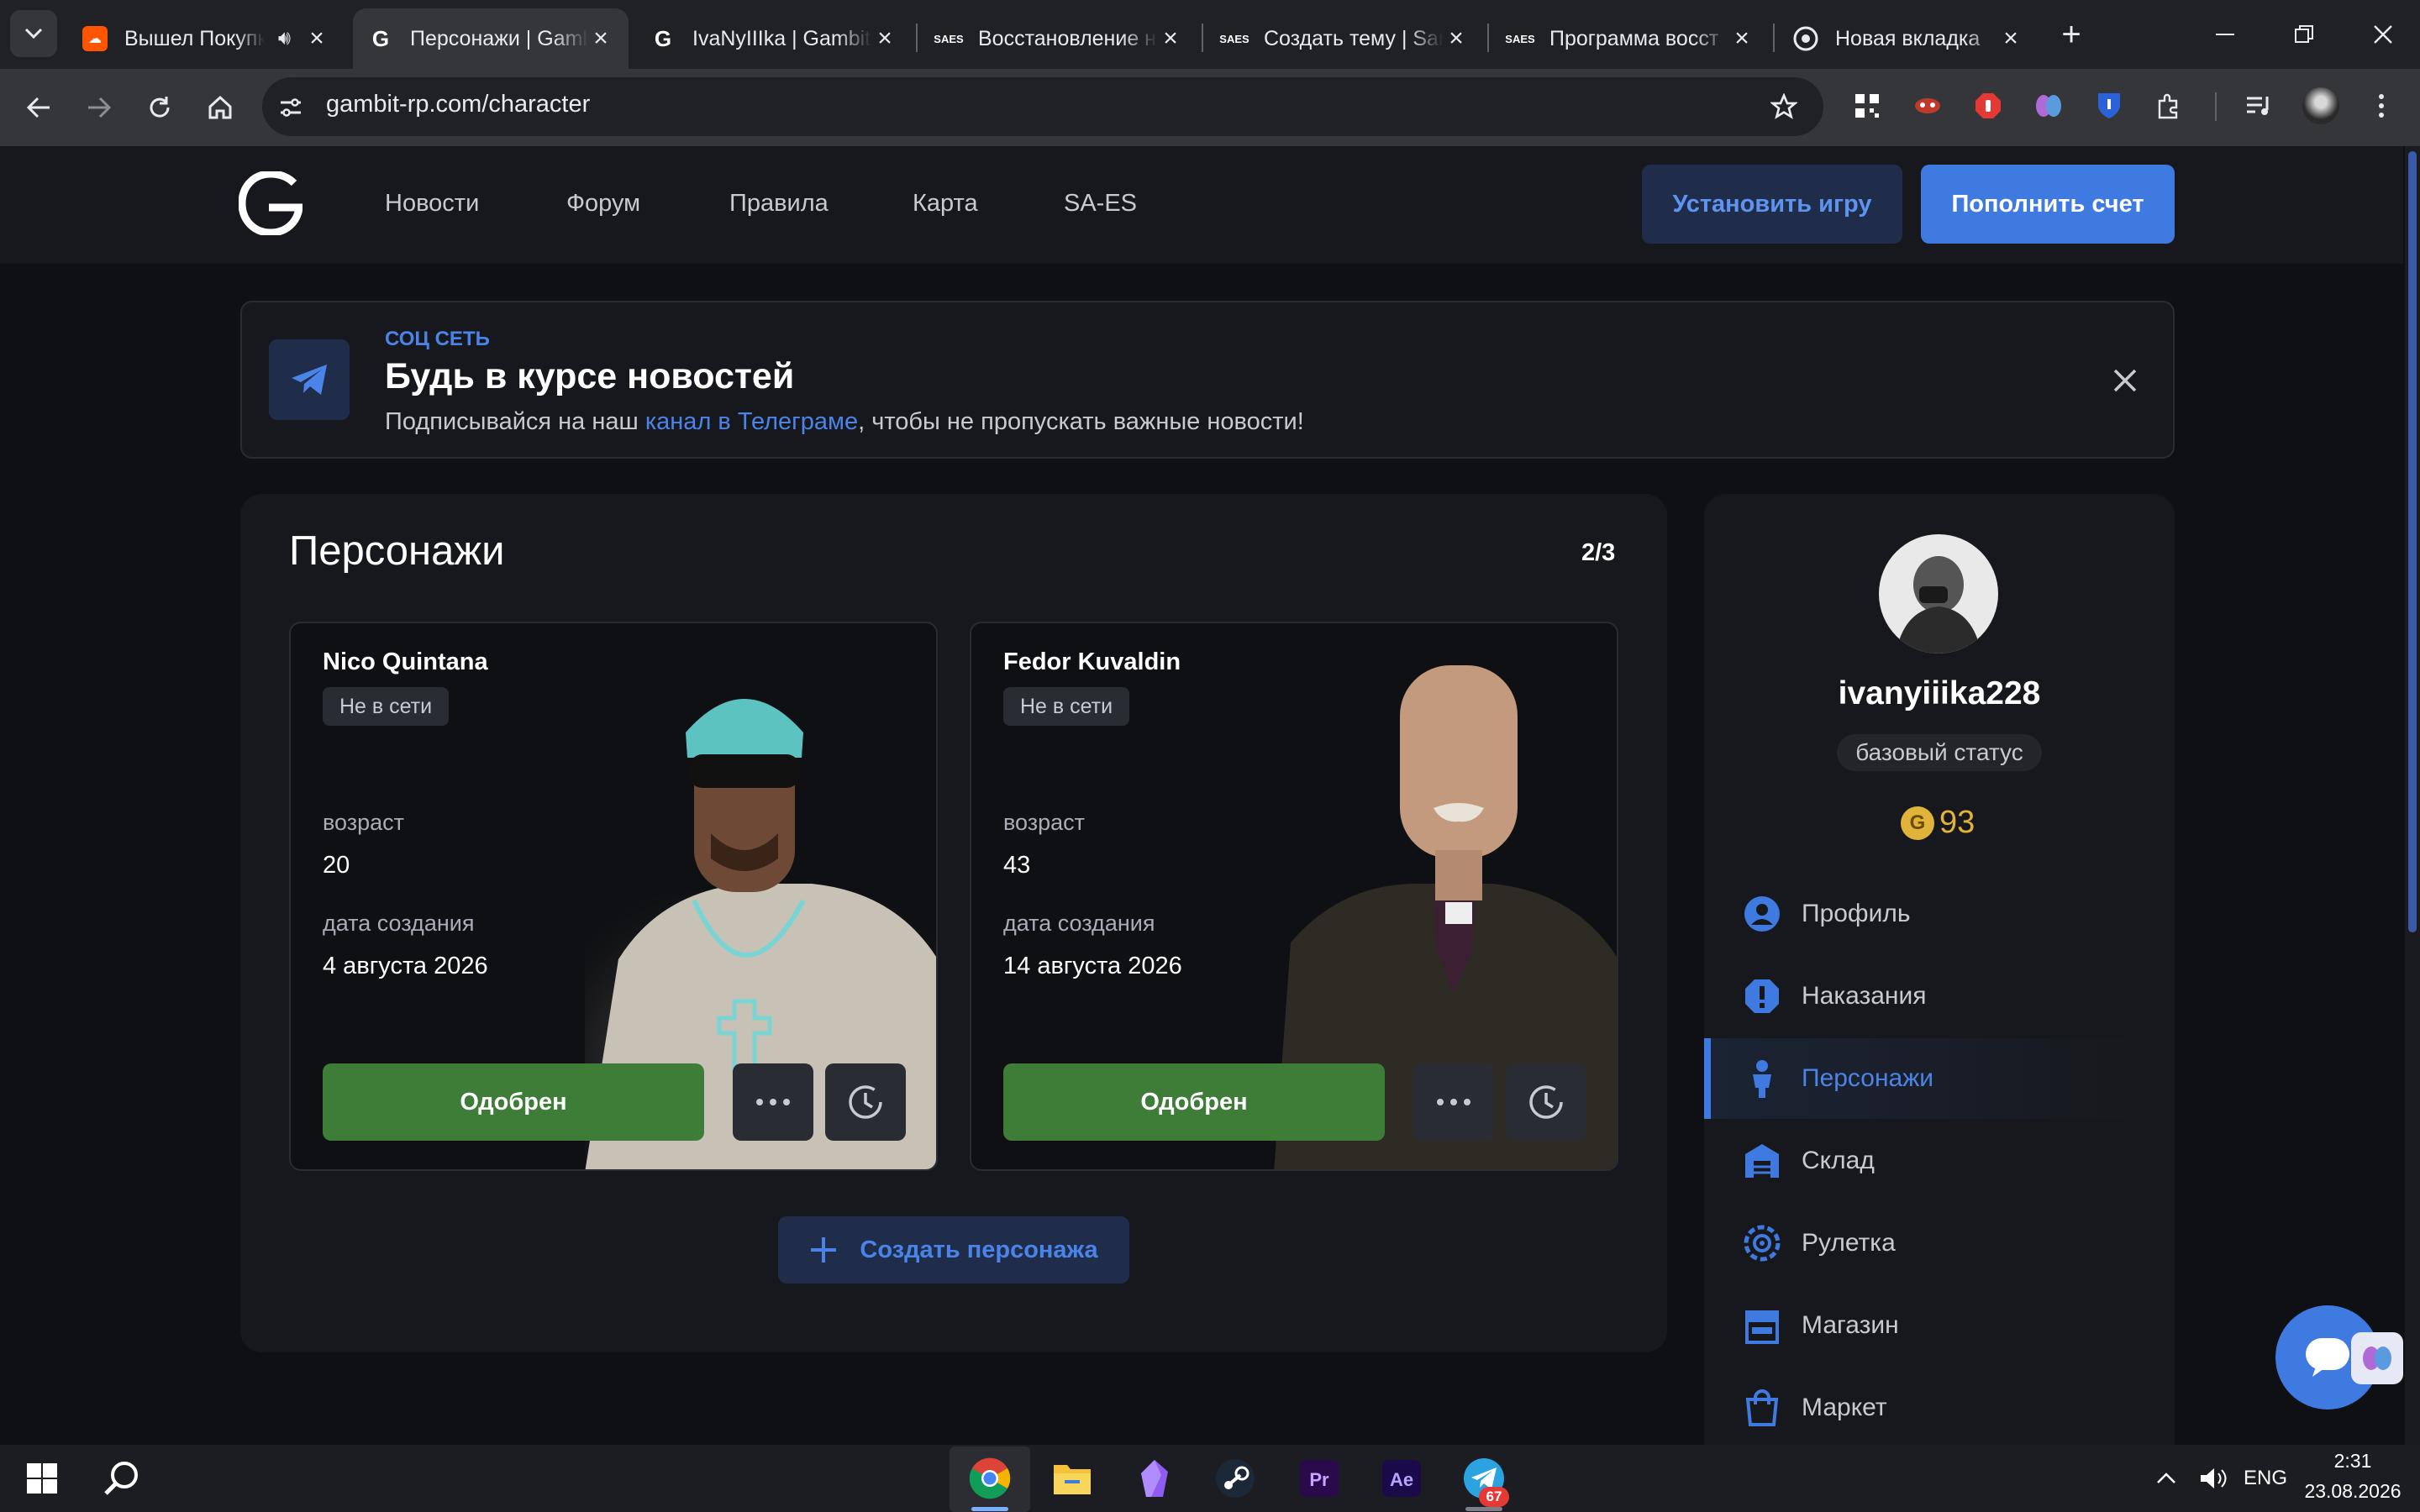 This screenshot has height=1512, width=2420. Describe the element at coordinates (271, 203) in the screenshot. I see `site-logo` at that location.